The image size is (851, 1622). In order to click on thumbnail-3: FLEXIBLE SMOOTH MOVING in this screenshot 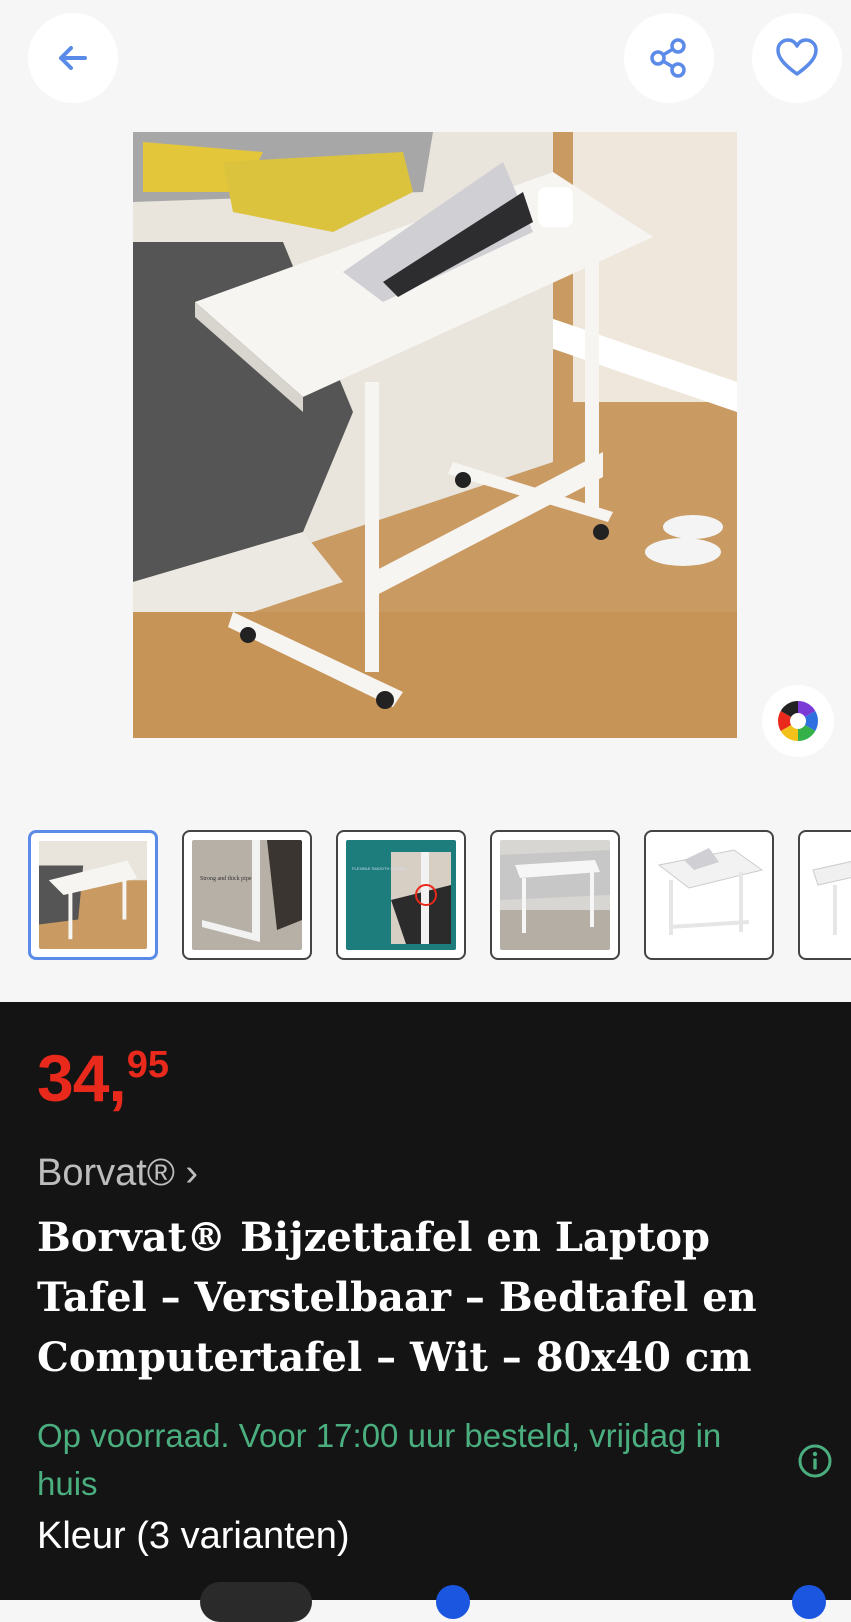, I will do `click(401, 895)`.